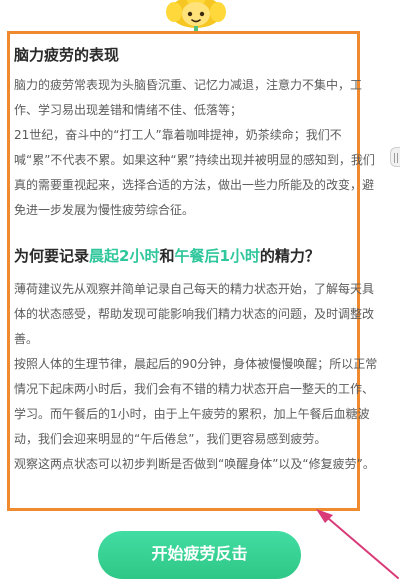 Image resolution: width=400 pixels, height=580 pixels. I want to click on sunflower-mascot-icon, so click(196, 16).